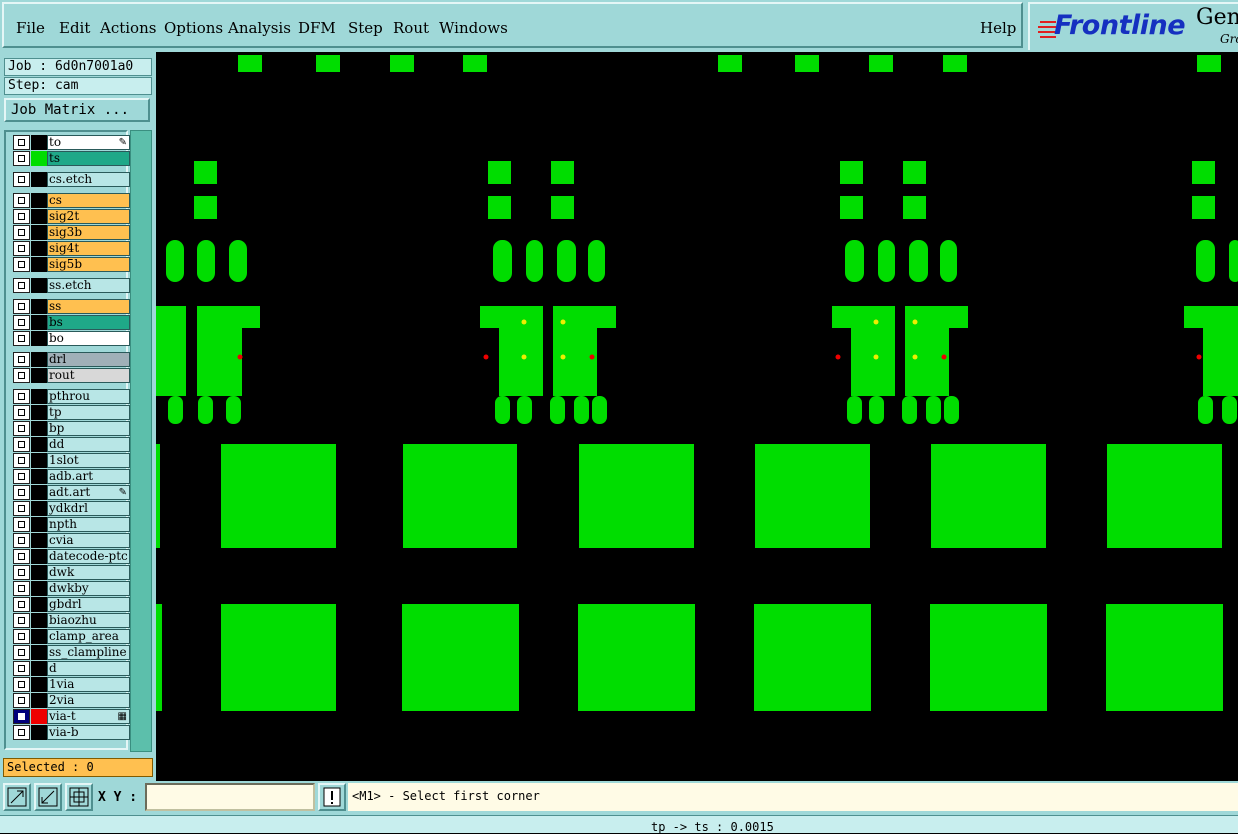  I want to click on layer-row-rout: rout, so click(71, 375).